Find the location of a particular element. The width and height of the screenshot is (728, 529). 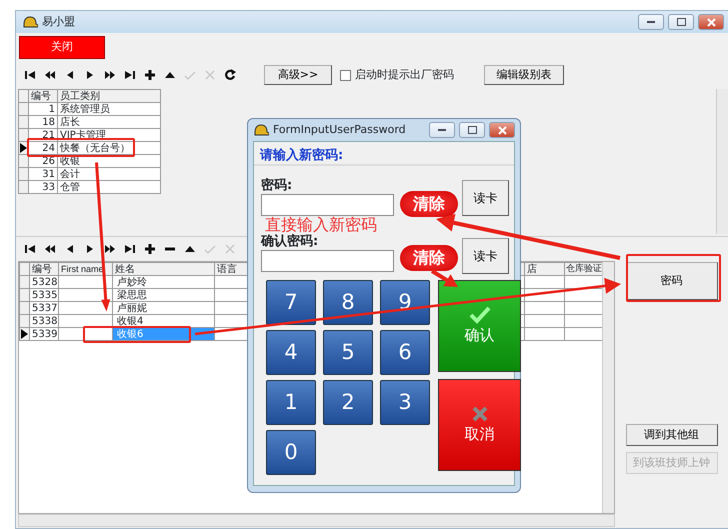

keypad-key: 0 is located at coordinates (291, 452).